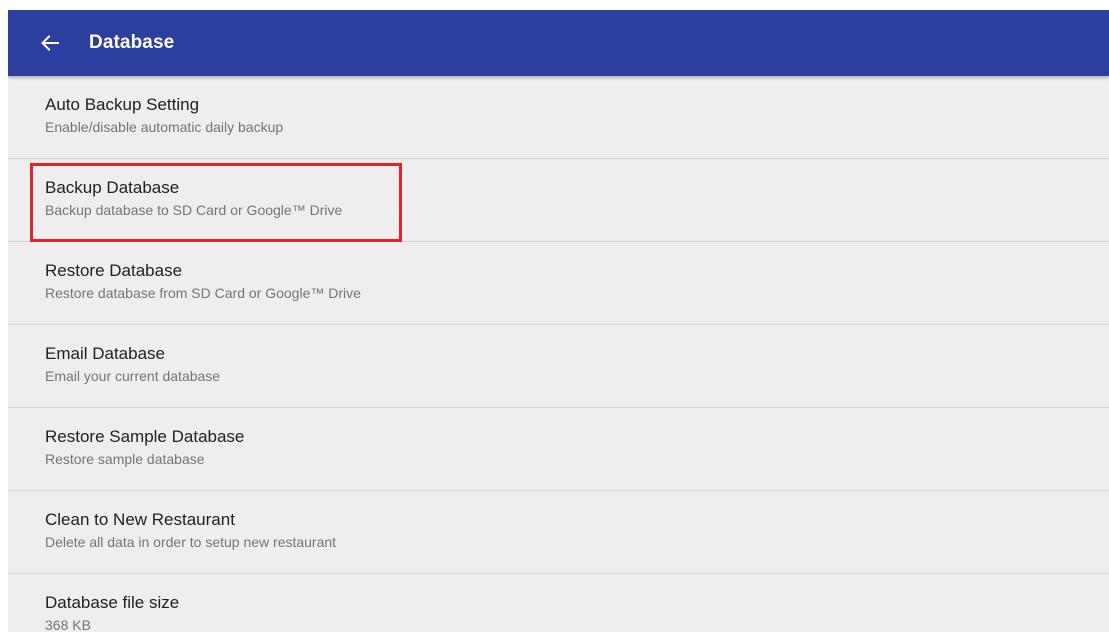 Image resolution: width=1109 pixels, height=632 pixels. I want to click on pref-title: Restore Database, so click(114, 270).